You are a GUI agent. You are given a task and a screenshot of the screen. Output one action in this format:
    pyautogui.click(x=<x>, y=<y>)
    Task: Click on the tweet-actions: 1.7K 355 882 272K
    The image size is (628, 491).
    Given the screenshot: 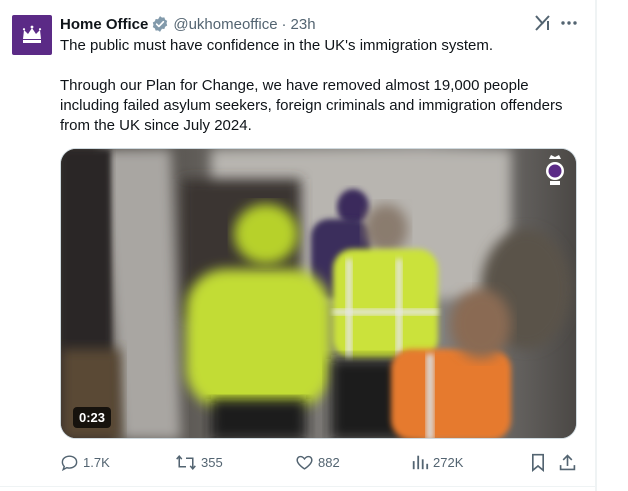 What is the action you would take?
    pyautogui.click(x=320, y=462)
    